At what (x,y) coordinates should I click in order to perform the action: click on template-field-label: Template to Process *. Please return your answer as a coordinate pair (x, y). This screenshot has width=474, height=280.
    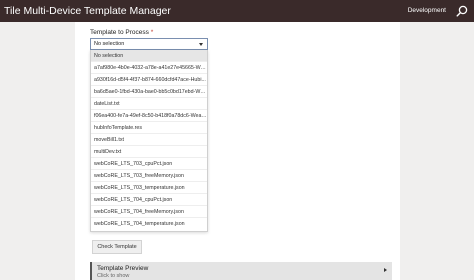
    Looking at the image, I should click on (121, 32).